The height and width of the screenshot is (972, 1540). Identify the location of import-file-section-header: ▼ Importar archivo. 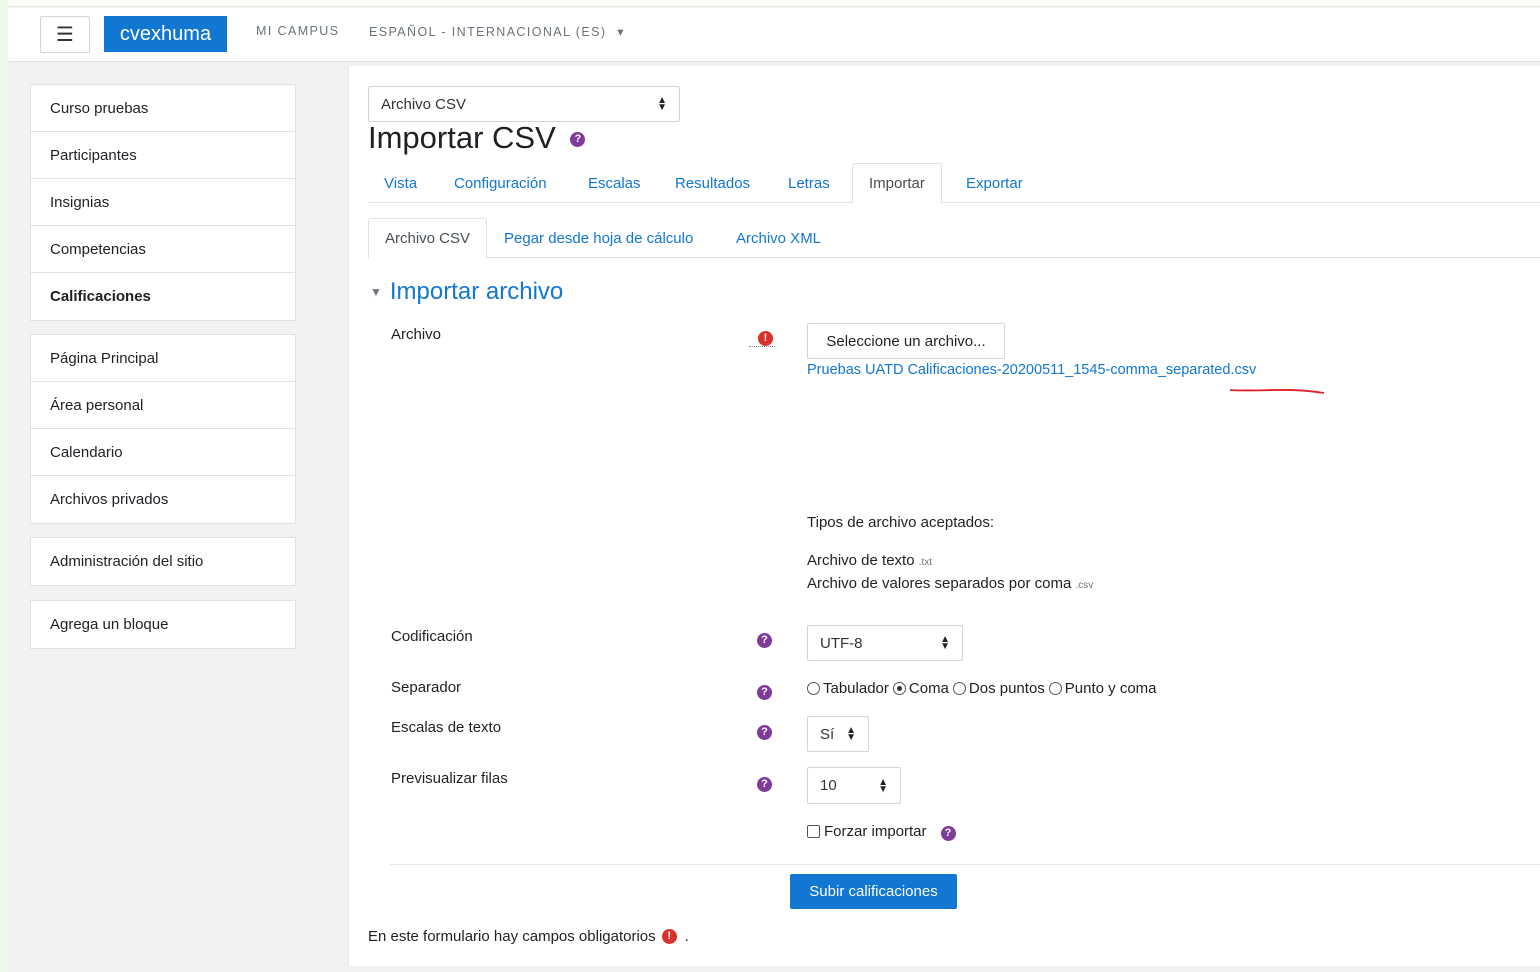
(466, 292).